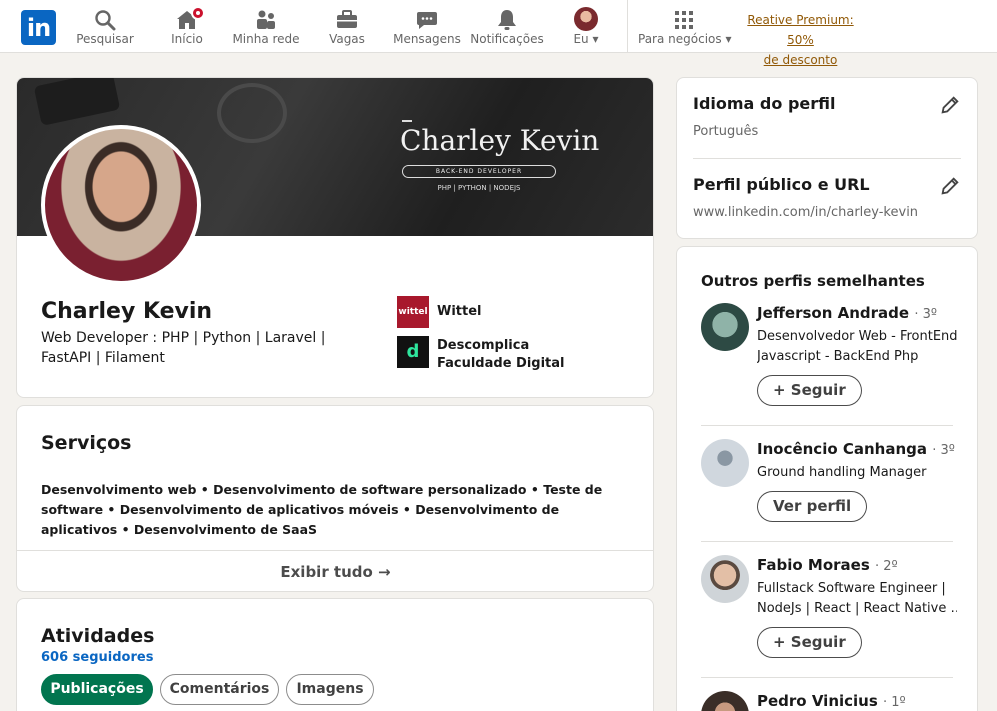 Image resolution: width=997 pixels, height=711 pixels. What do you see at coordinates (413, 352) in the screenshot?
I see `descomplica-logo: d` at bounding box center [413, 352].